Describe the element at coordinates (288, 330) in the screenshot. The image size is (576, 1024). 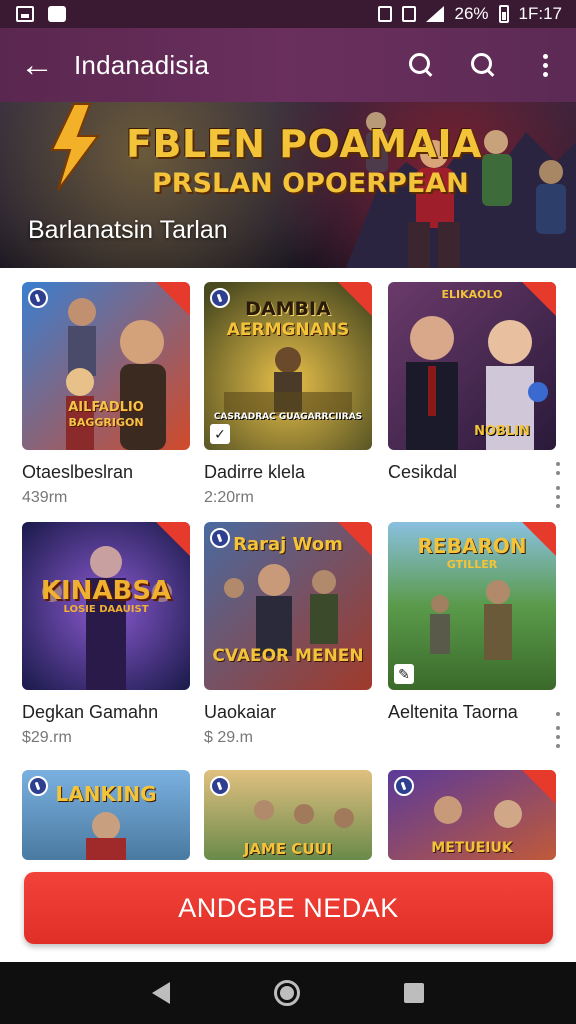
I see `game-art-text: AERMGNANS` at that location.